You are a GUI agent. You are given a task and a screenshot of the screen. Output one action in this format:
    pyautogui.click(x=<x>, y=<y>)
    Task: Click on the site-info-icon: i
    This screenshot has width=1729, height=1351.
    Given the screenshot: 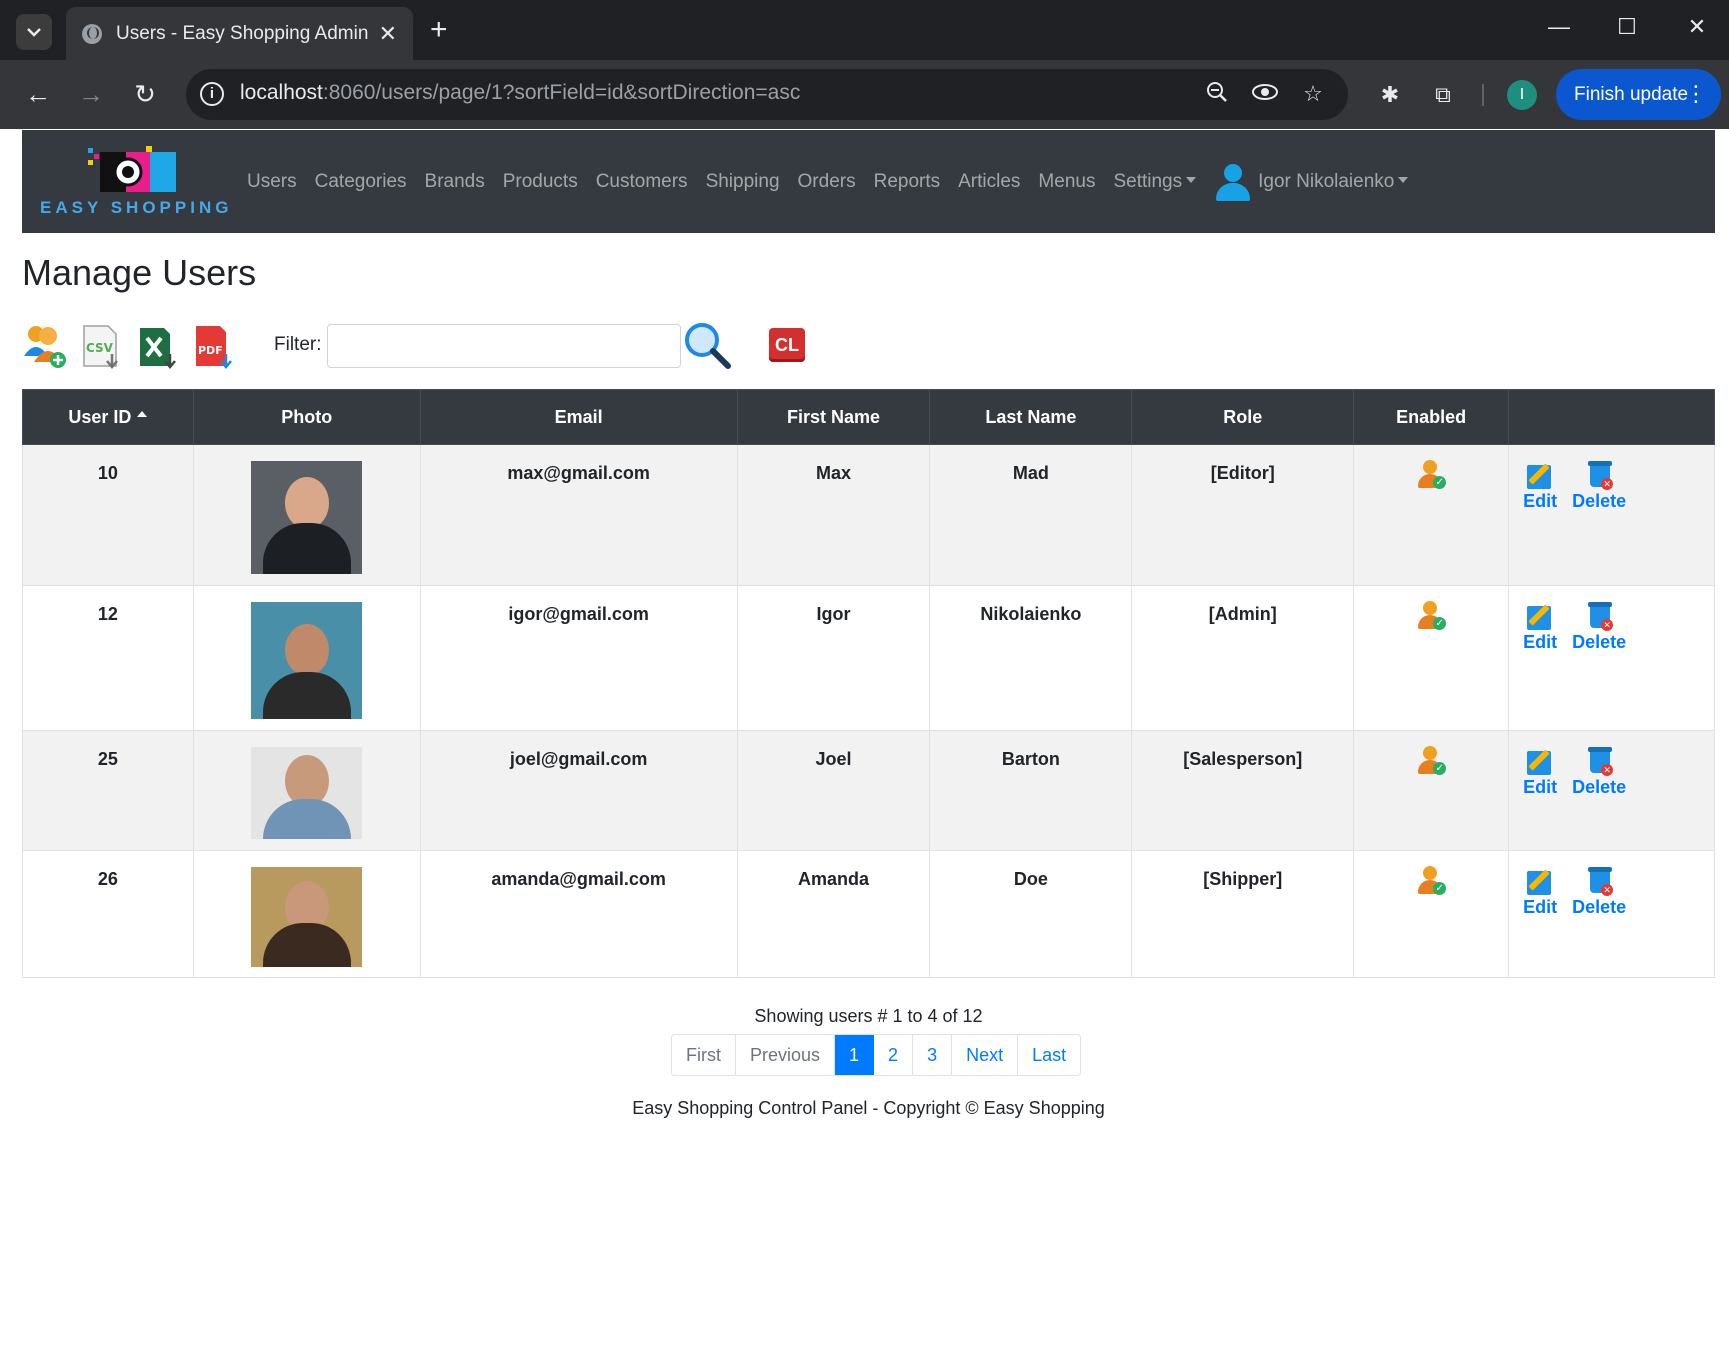 What is the action you would take?
    pyautogui.click(x=212, y=94)
    